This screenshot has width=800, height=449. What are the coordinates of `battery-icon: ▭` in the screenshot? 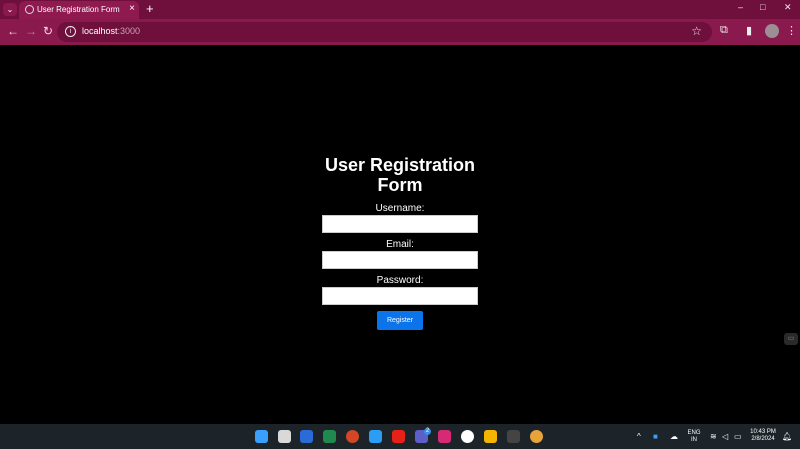 It's located at (738, 436).